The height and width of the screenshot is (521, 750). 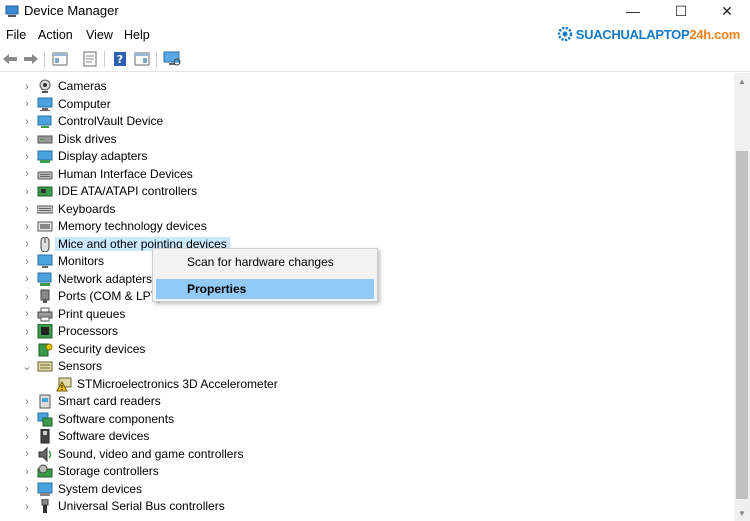 What do you see at coordinates (365, 226) in the screenshot?
I see `tree-item-memory-technology-devices: › Memory technology devices` at bounding box center [365, 226].